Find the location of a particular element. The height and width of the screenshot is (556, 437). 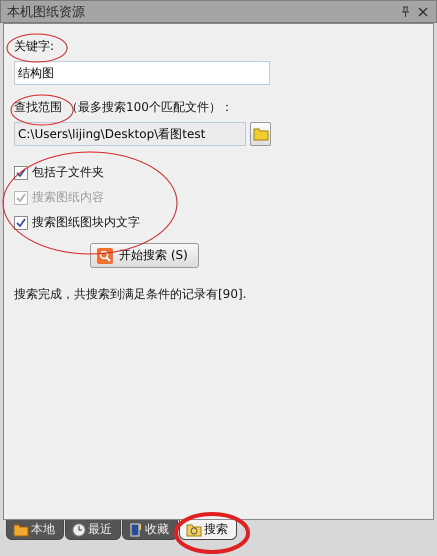

window-title: 本机图纸资源 is located at coordinates (46, 12).